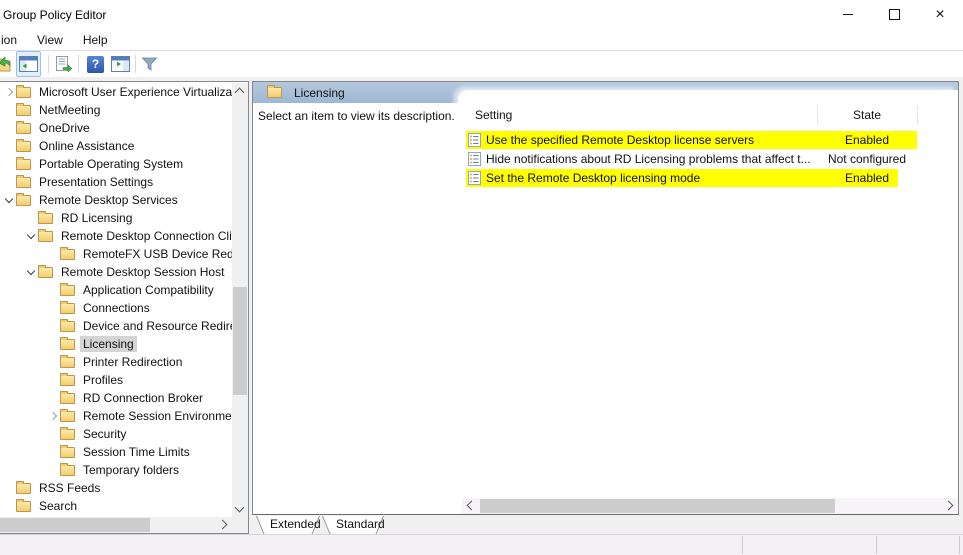 This screenshot has height=555, width=963. I want to click on tree-item: OneDrive, so click(116, 128).